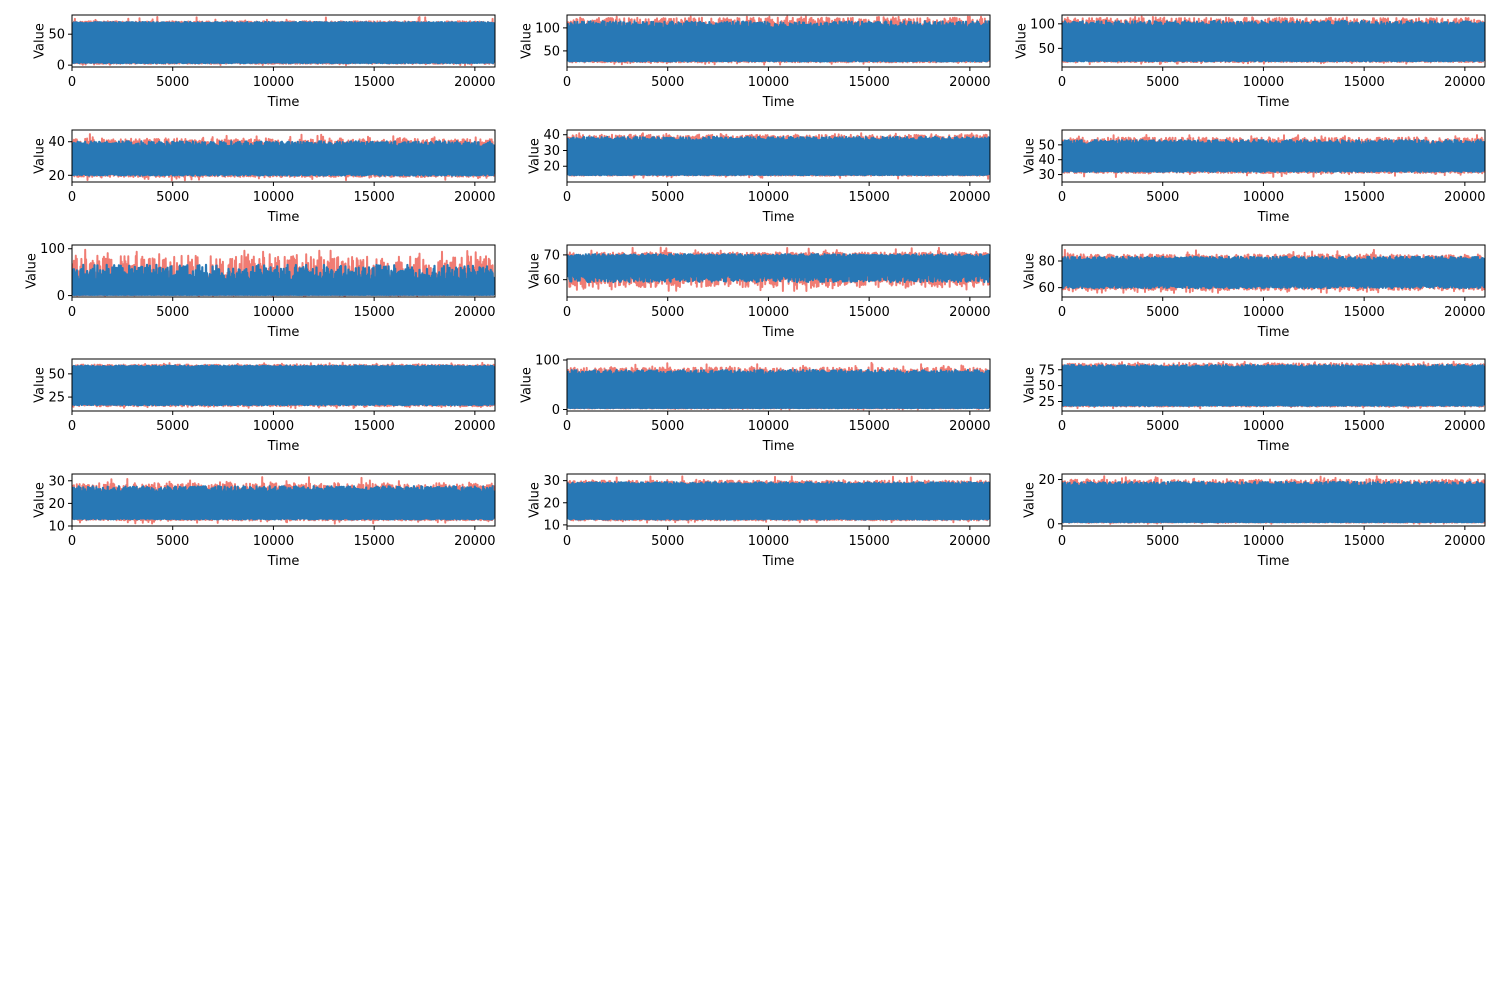 The width and height of the screenshot is (1500, 1000). What do you see at coordinates (551, 280) in the screenshot?
I see `y-tick-label: 60` at bounding box center [551, 280].